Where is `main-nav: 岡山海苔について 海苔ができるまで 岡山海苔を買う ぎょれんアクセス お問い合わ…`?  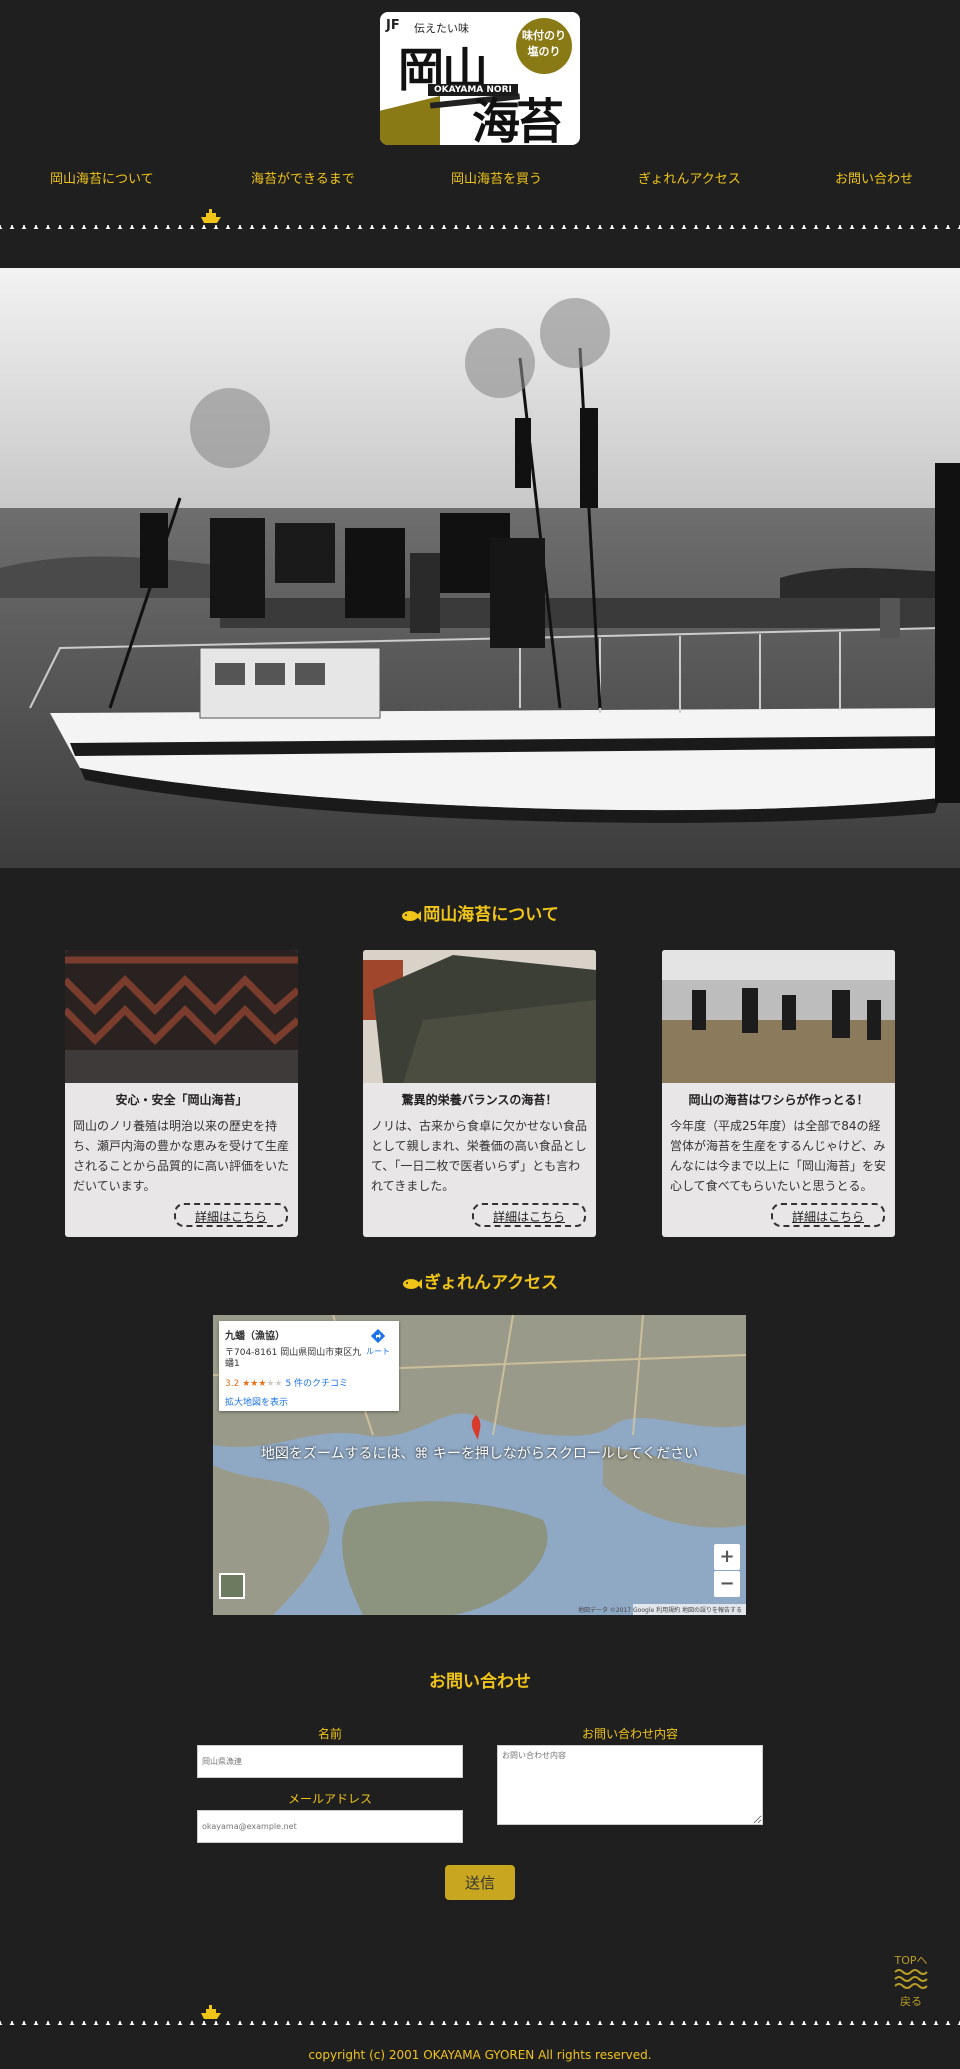
main-nav: 岡山海苔について 海苔ができるまで 岡山海苔を買う ぎょれんアクセス お問い合わ… is located at coordinates (480, 180).